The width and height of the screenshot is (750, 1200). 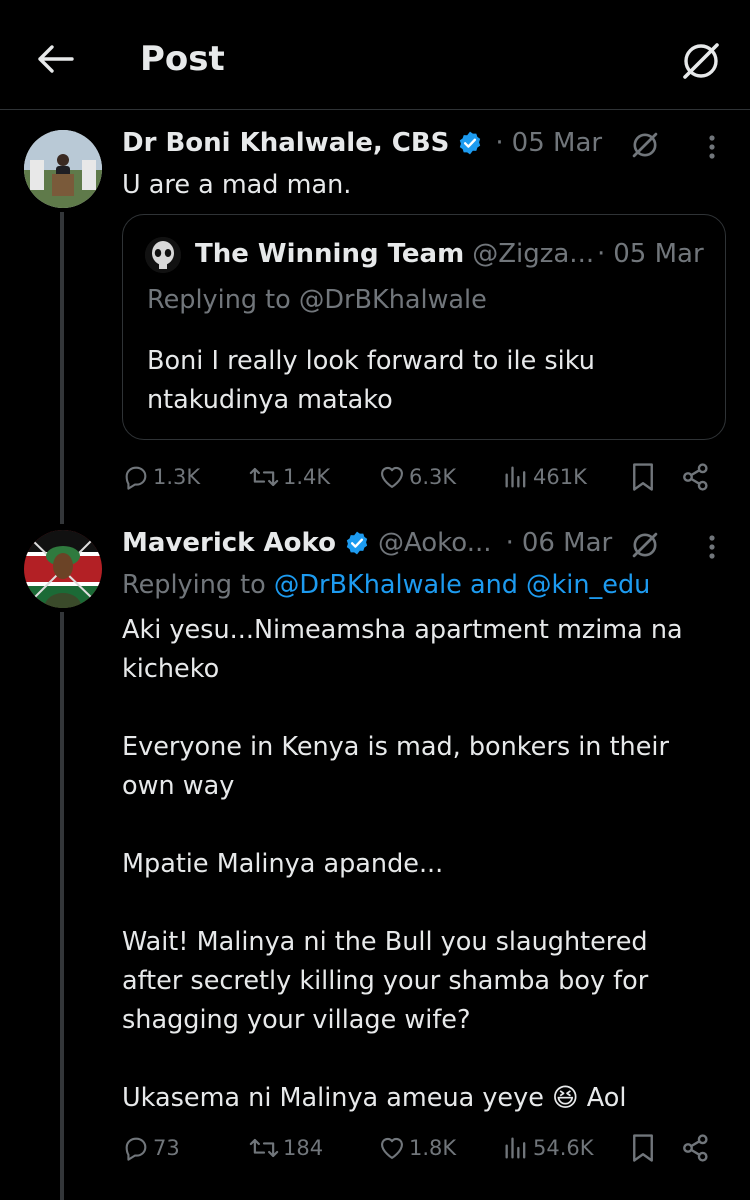 I want to click on like-button: 6.3K, so click(x=417, y=477).